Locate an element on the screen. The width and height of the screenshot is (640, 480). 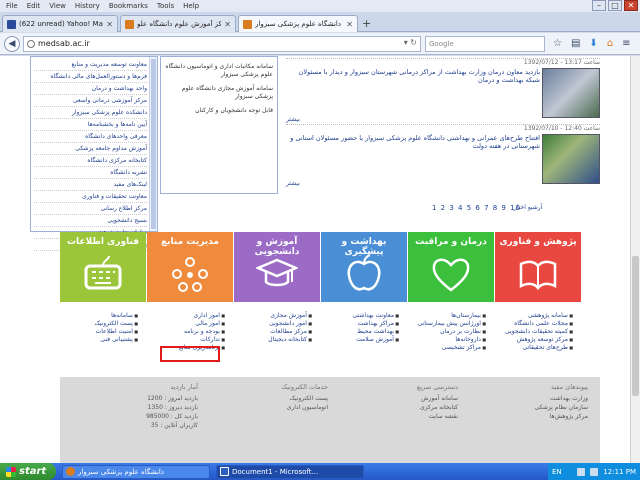
footer-link: نقشه سایت is located at coordinates (399, 416).